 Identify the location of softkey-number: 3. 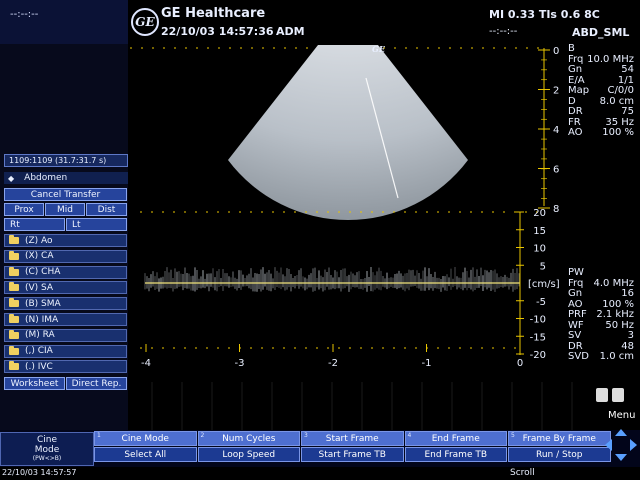
(306, 435).